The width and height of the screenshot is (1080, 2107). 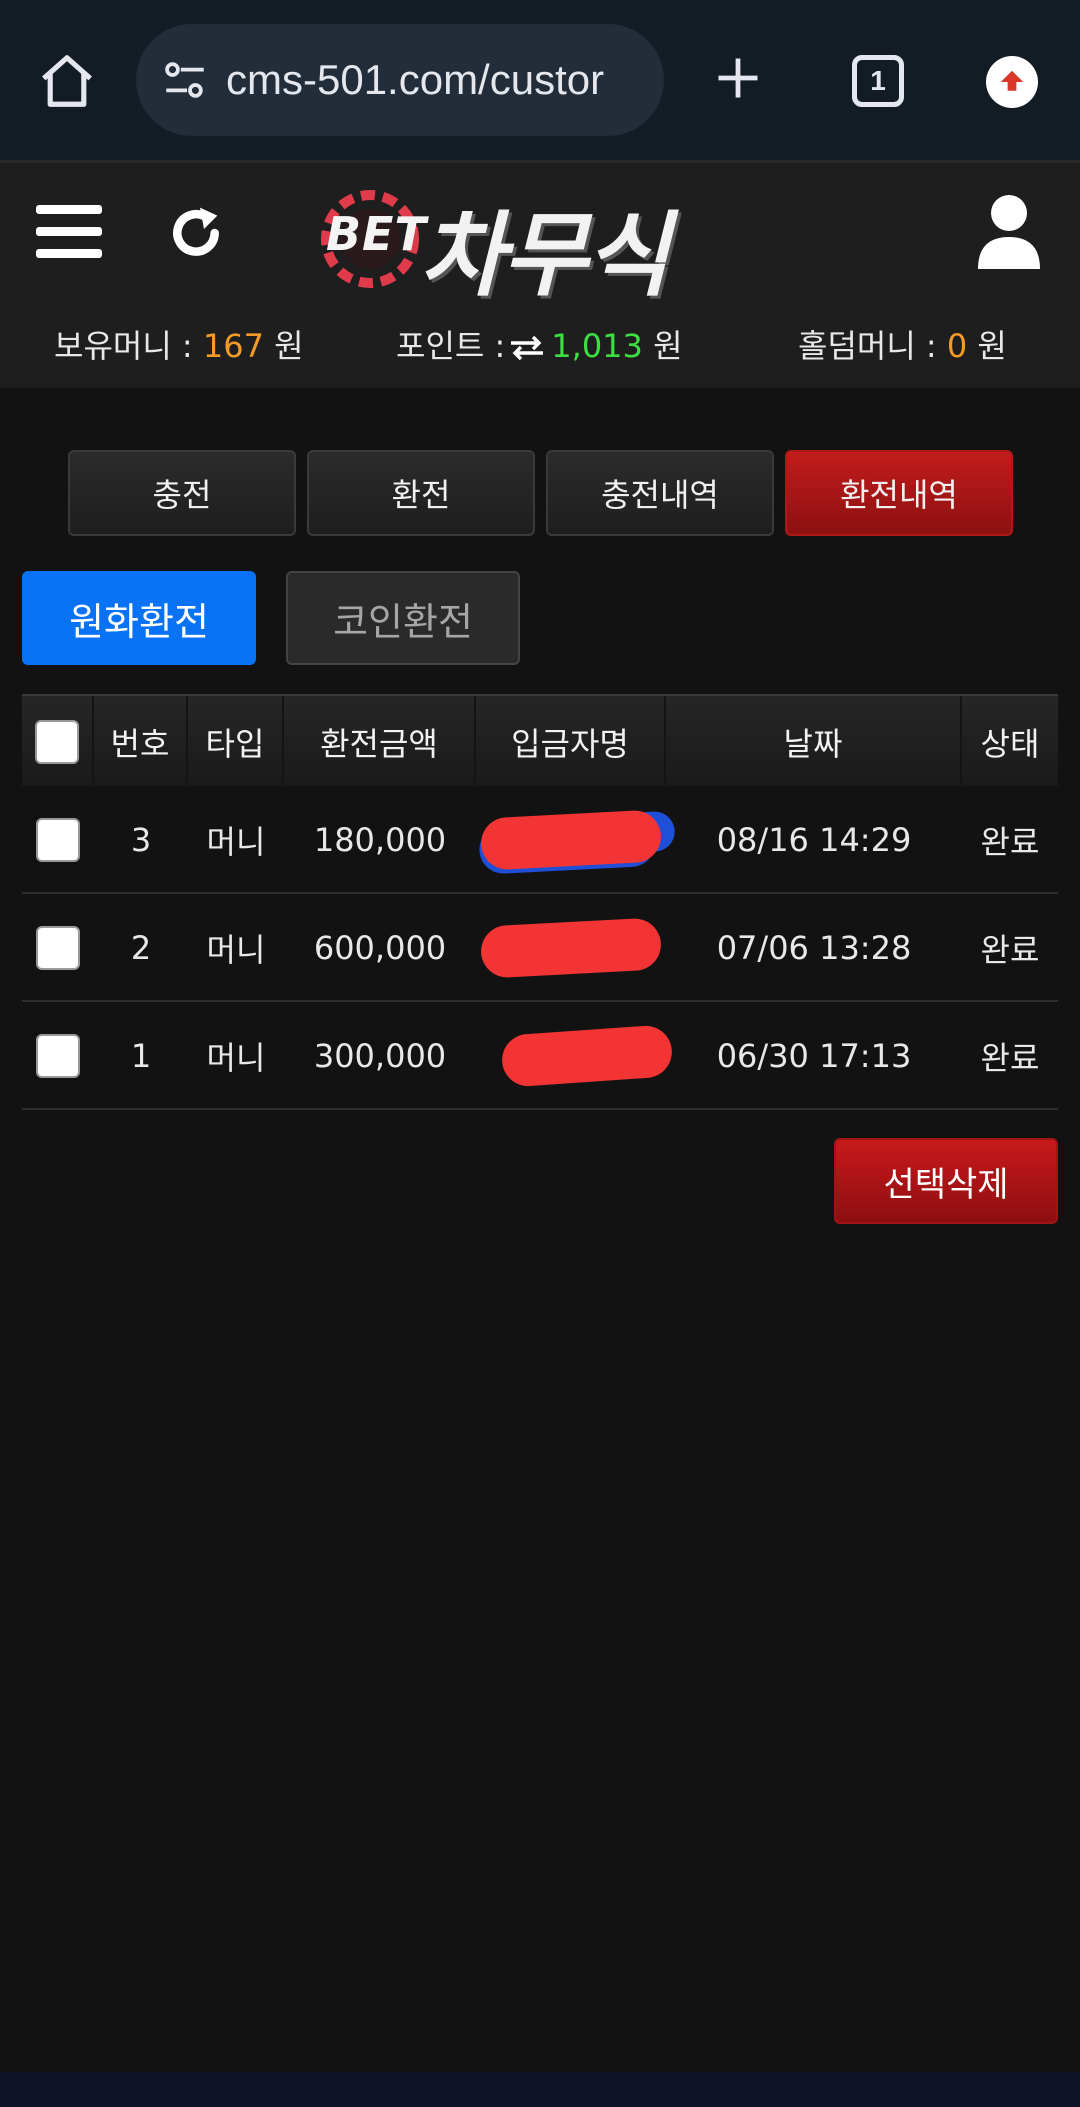 I want to click on holdem-unit: 원, so click(x=992, y=346).